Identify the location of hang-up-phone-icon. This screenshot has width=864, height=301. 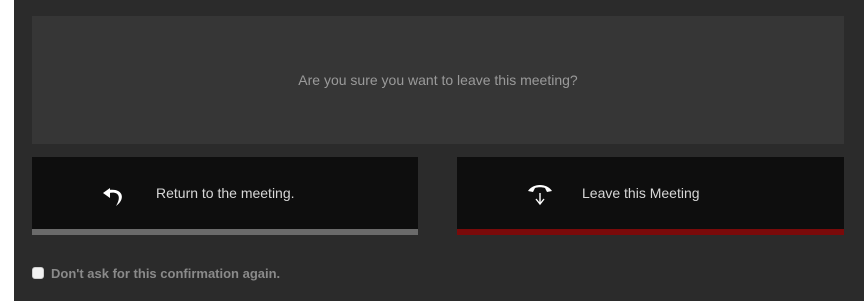
(540, 194).